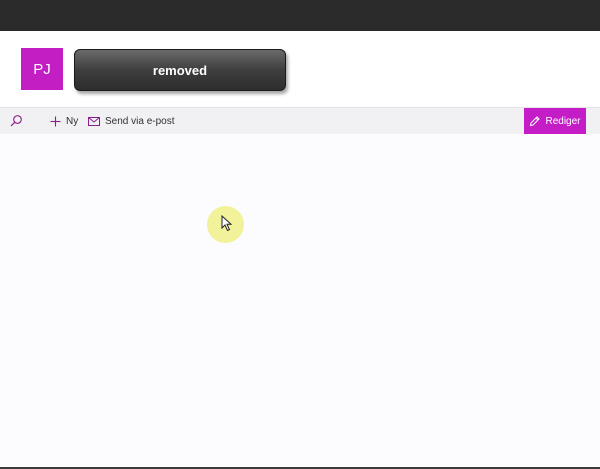 The image size is (600, 469). What do you see at coordinates (72, 121) in the screenshot?
I see `new-button-label: Ny` at bounding box center [72, 121].